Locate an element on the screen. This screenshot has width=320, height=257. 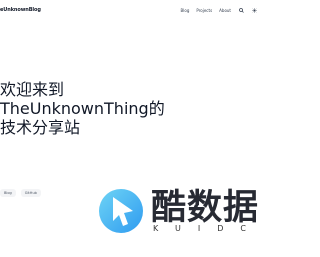
tag-github: GitHub is located at coordinates (30, 193).